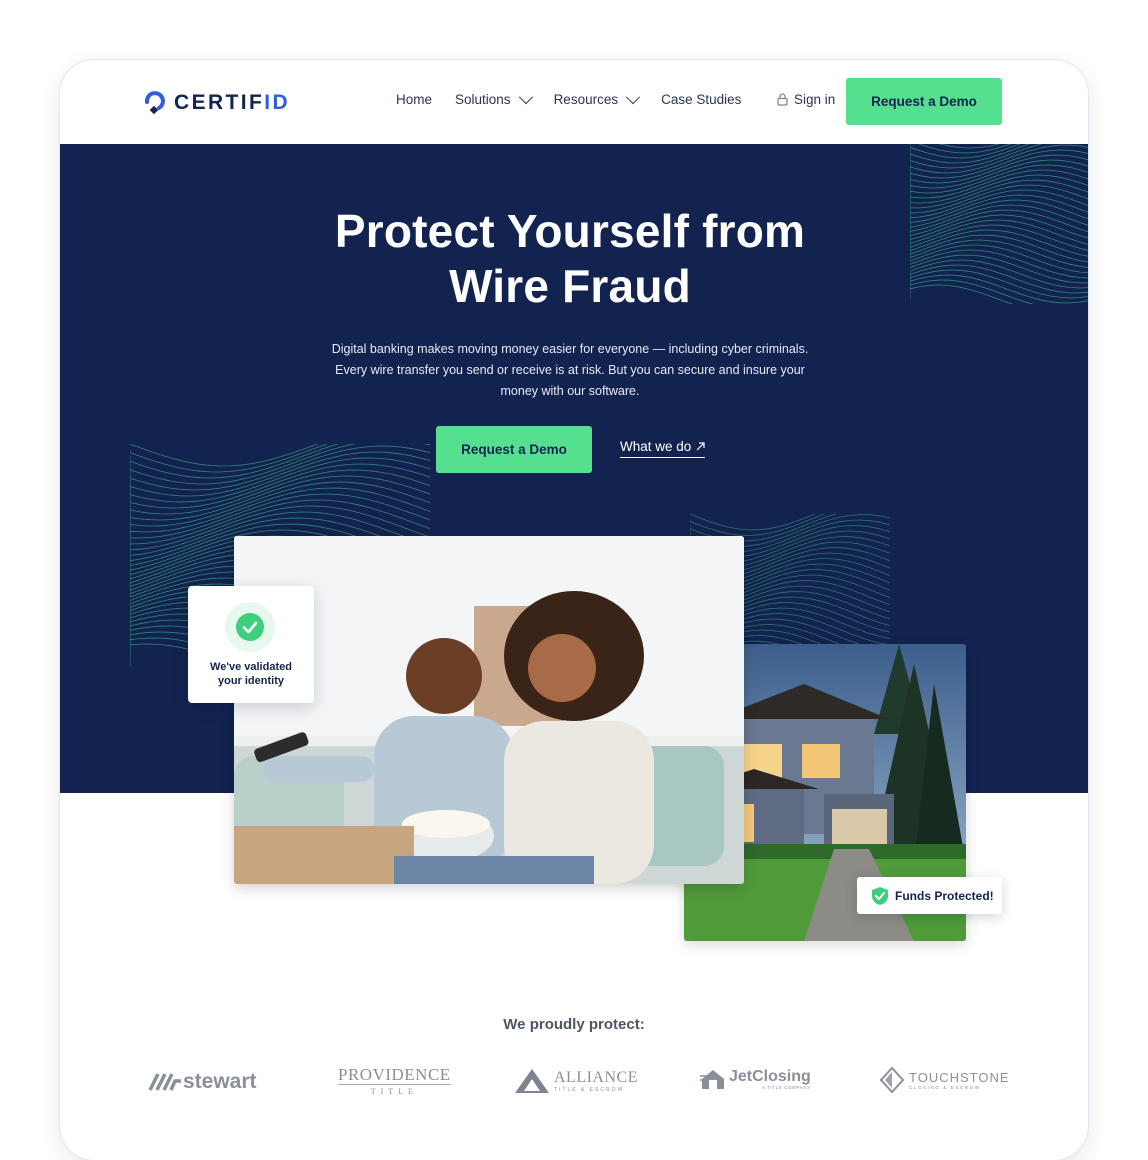 This screenshot has width=1148, height=1160. I want to click on request-demo-label: Request a Demo, so click(924, 101).